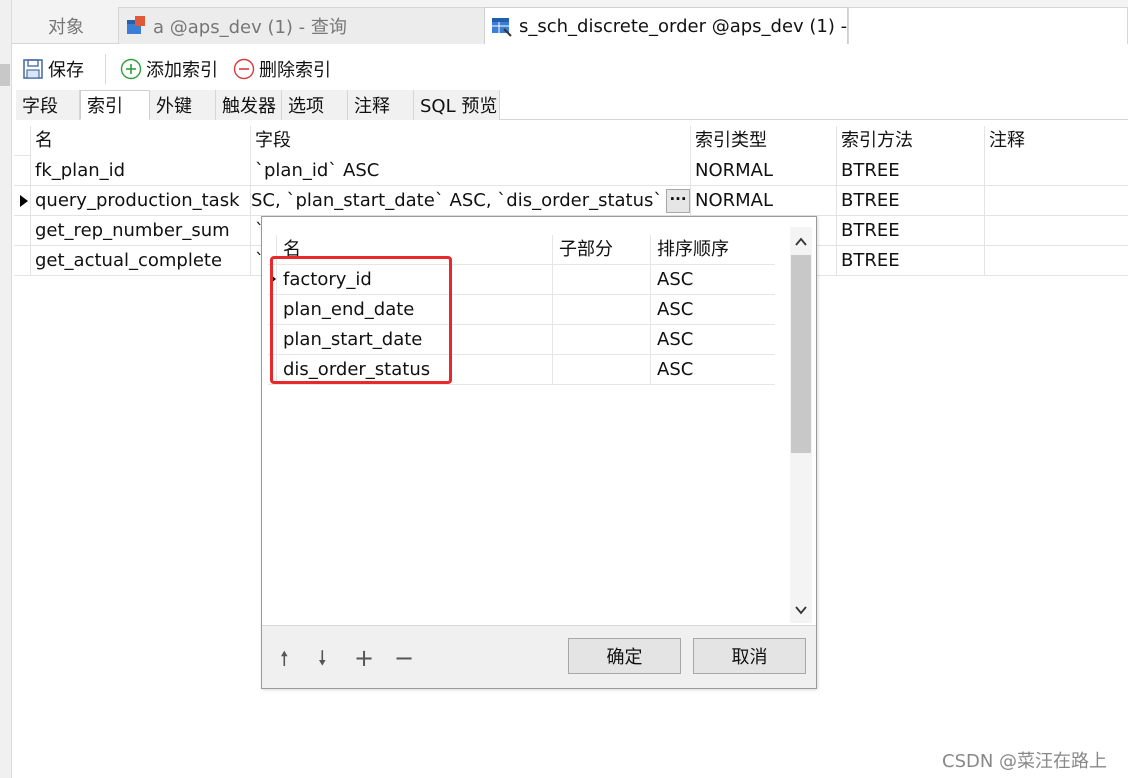  I want to click on tab-fields-label: 字段, so click(40, 106).